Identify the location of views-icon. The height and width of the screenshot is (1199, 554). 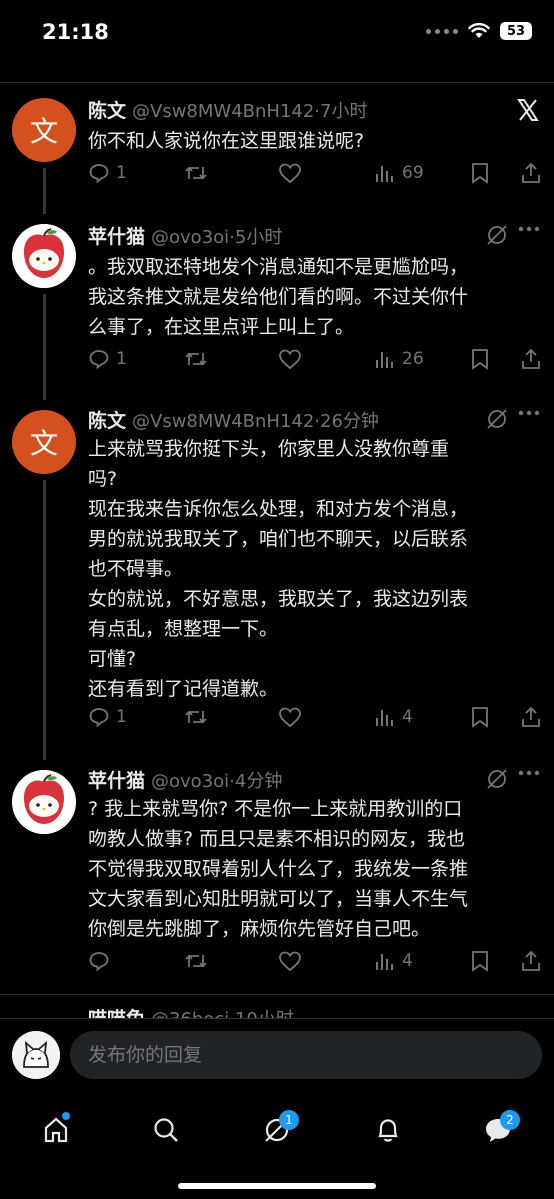
(384, 962).